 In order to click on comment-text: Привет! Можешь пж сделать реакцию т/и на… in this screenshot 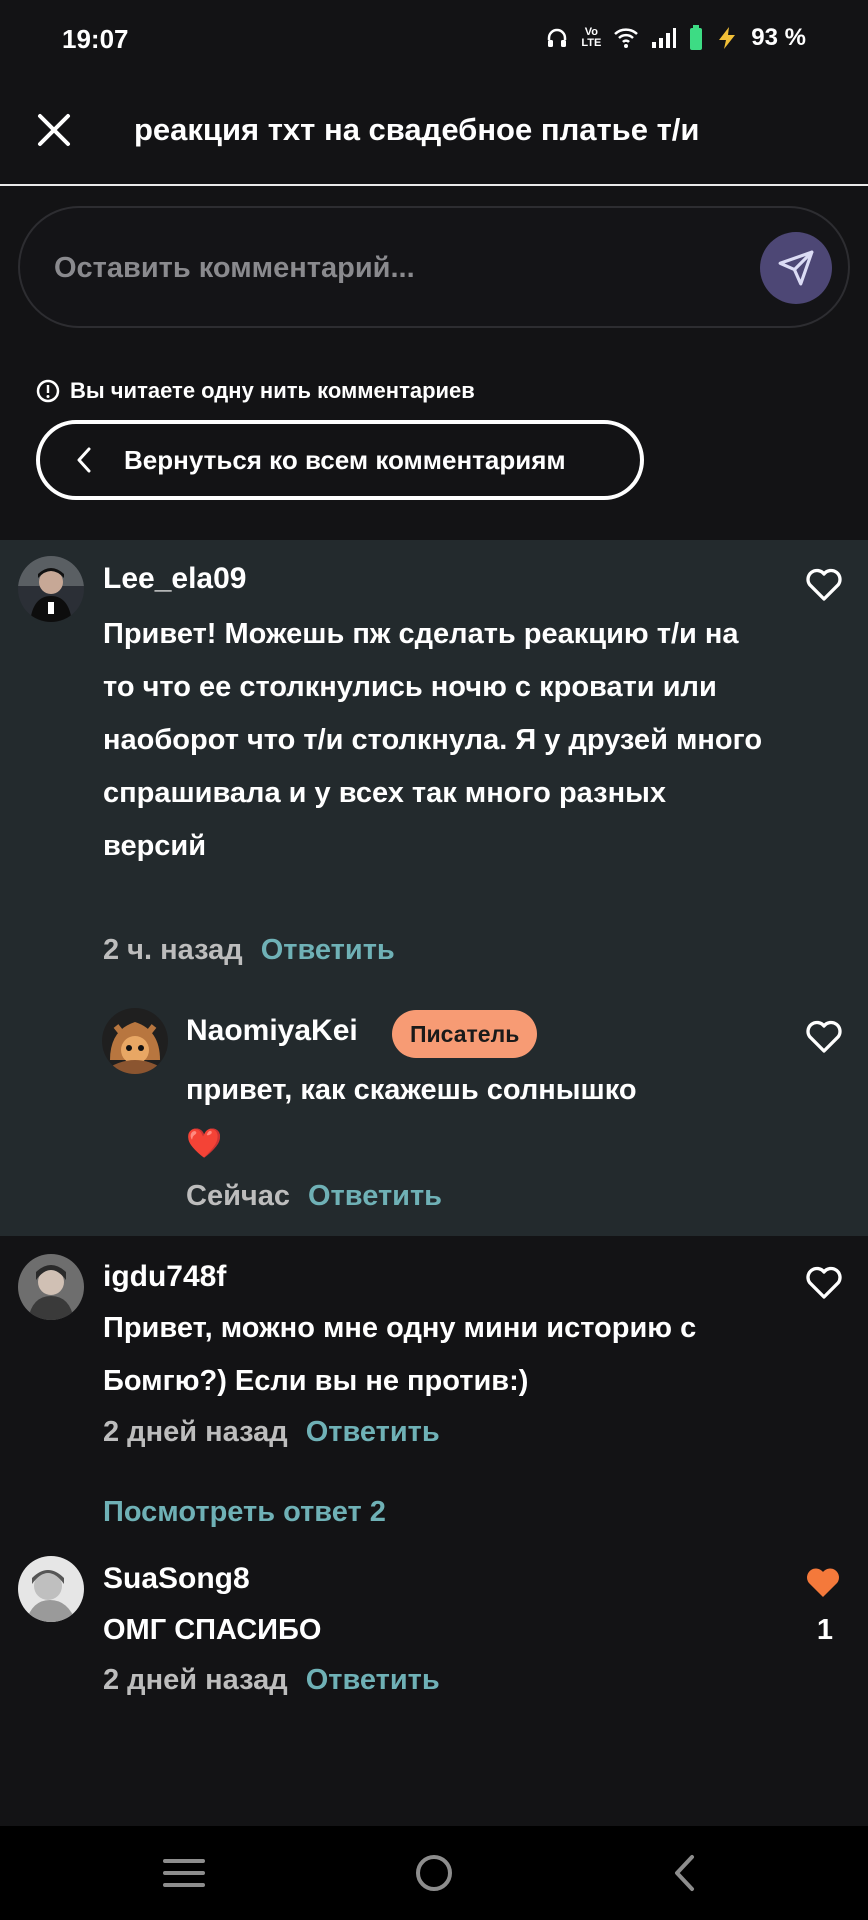, I will do `click(433, 740)`.